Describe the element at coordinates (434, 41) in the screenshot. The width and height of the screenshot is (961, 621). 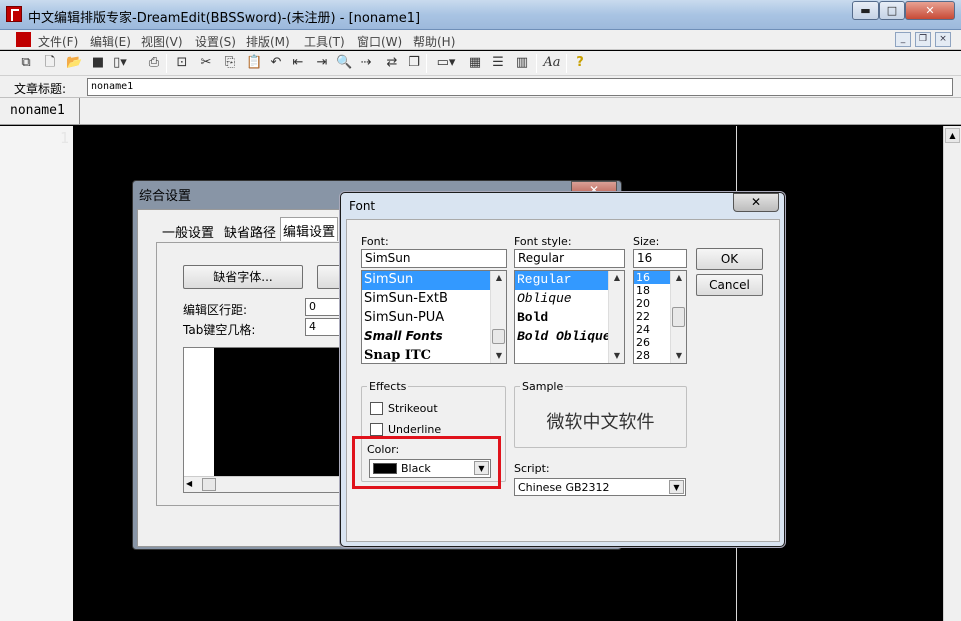
I see `menu-help: 帮助(H)` at that location.